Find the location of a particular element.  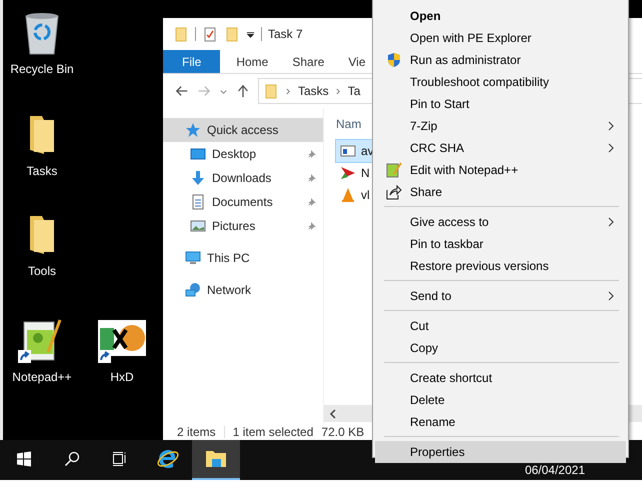

dropdown-caret-icon is located at coordinates (250, 34).